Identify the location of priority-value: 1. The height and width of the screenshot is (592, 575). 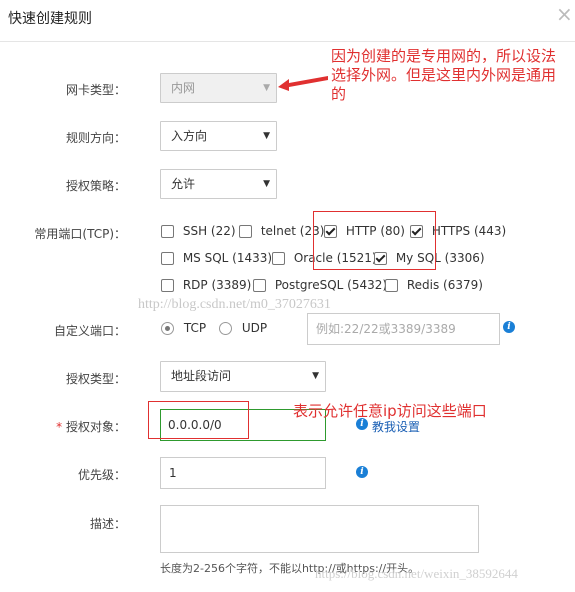
(173, 473).